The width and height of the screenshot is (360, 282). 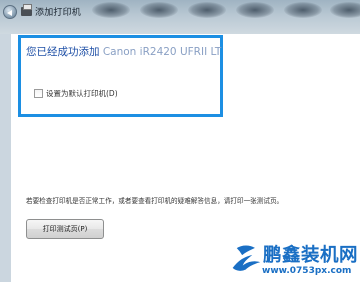 What do you see at coordinates (160, 52) in the screenshot?
I see `printer-name: Canon iR2420 UFRII LT` at bounding box center [160, 52].